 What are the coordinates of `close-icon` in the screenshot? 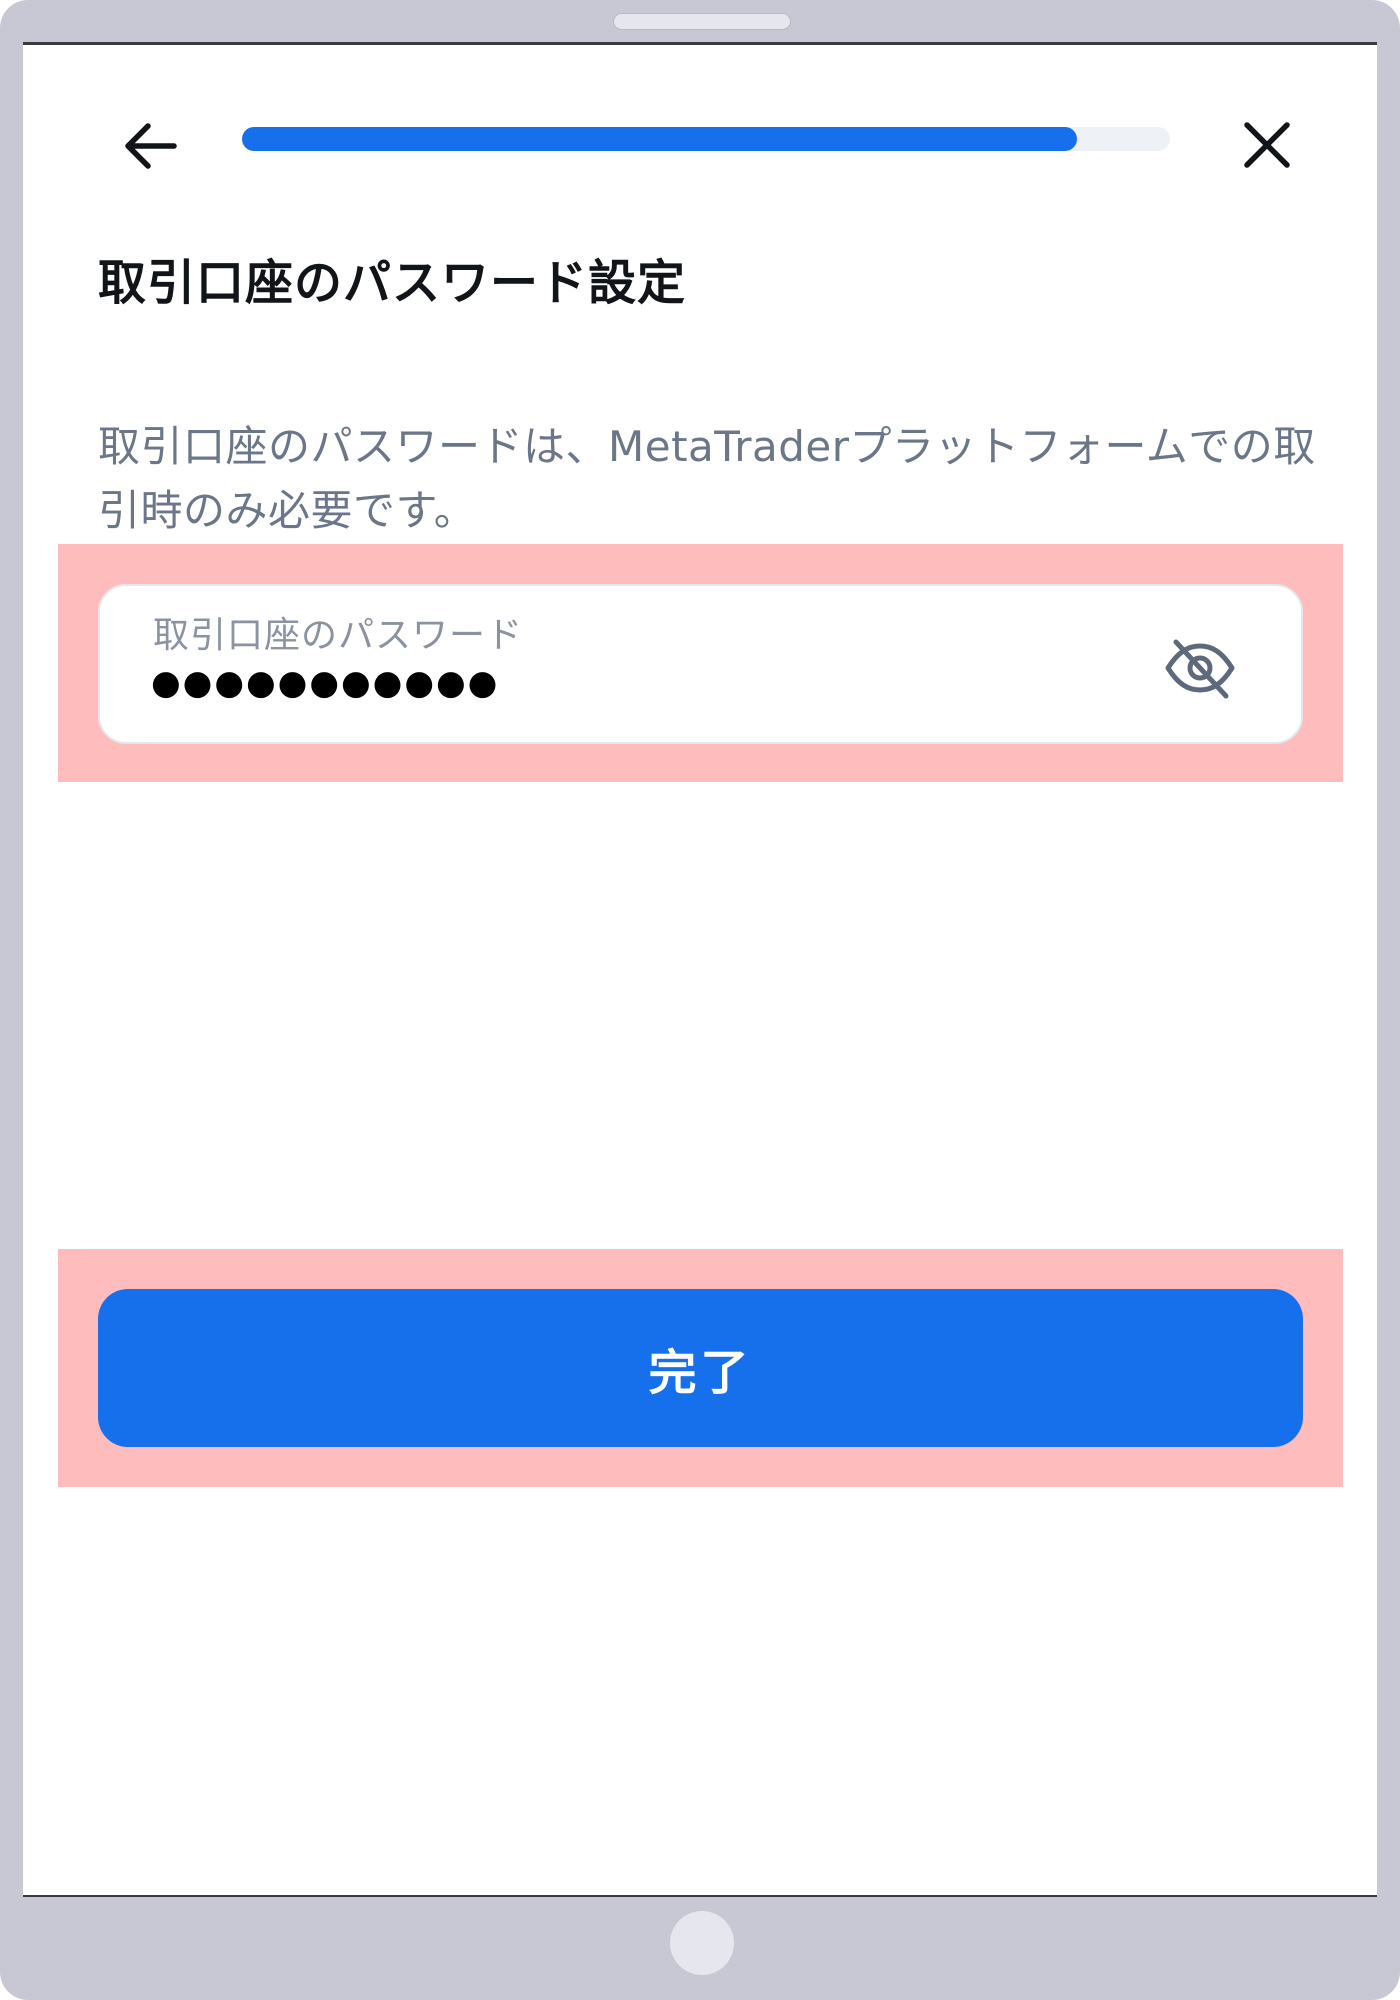 It's located at (1267, 145).